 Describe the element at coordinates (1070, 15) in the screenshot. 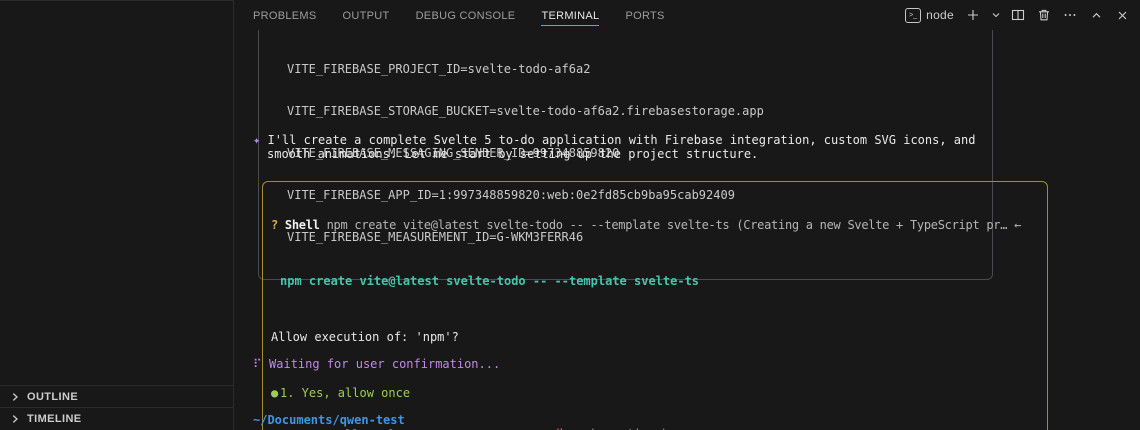

I see `ellipsis-icon` at that location.